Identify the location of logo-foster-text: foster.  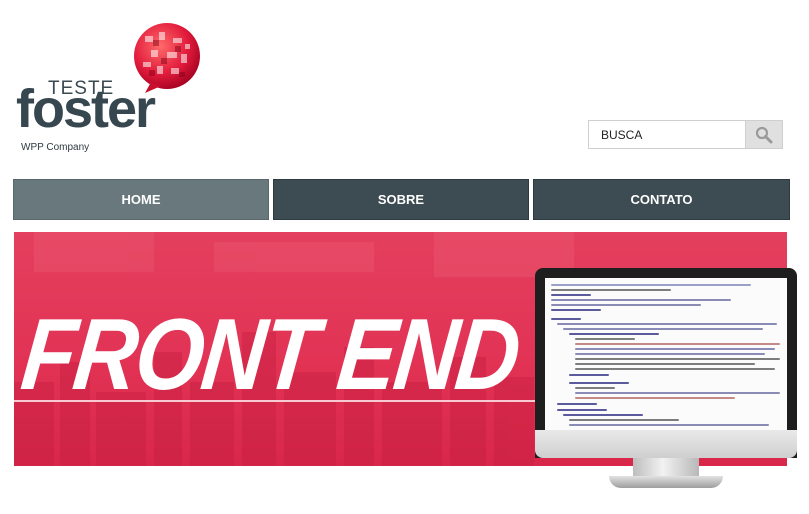
(86, 109).